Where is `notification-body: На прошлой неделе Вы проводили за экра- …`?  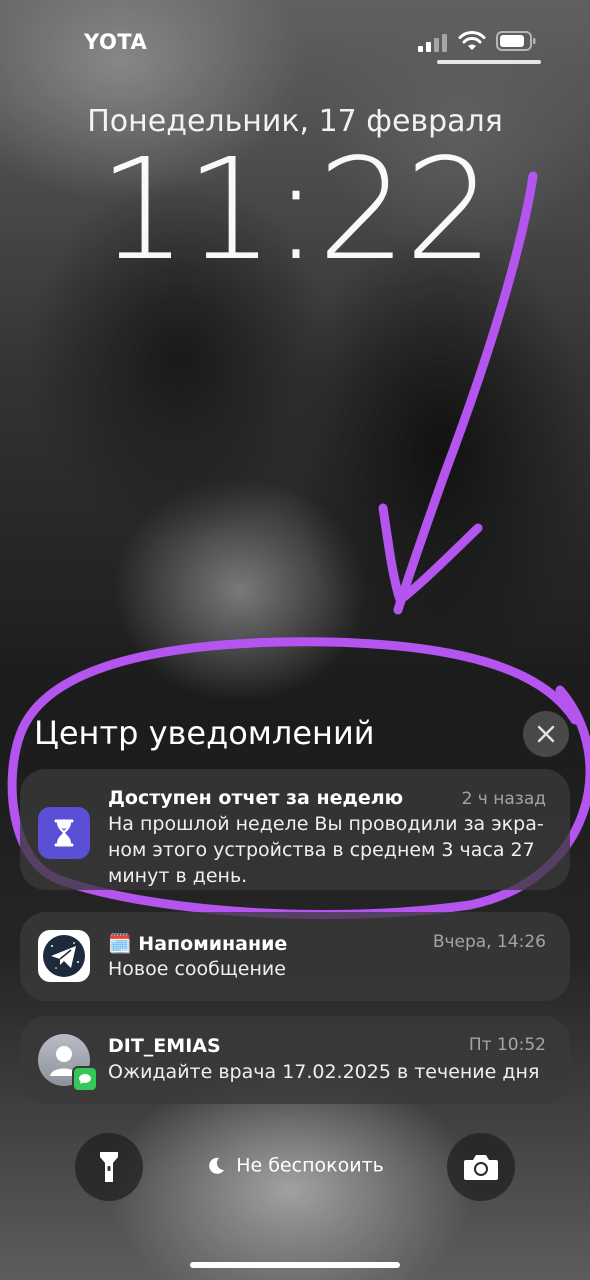
notification-body: На прошлой неделе Вы проводили за экра- … is located at coordinates (326, 850).